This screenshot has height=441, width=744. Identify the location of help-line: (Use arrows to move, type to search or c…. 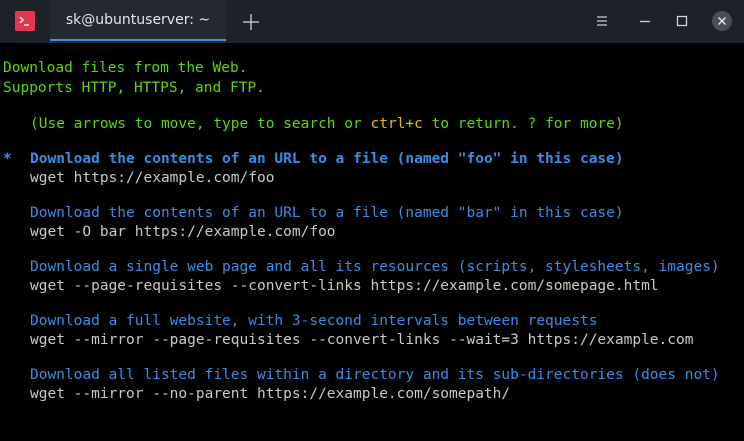
(327, 124).